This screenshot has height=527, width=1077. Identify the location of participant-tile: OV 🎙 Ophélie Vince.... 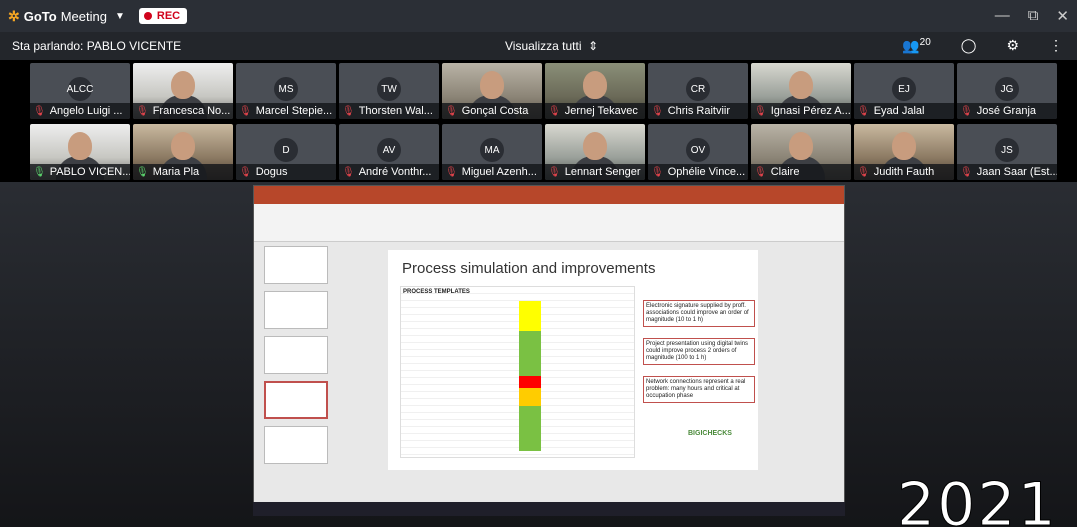
(698, 152).